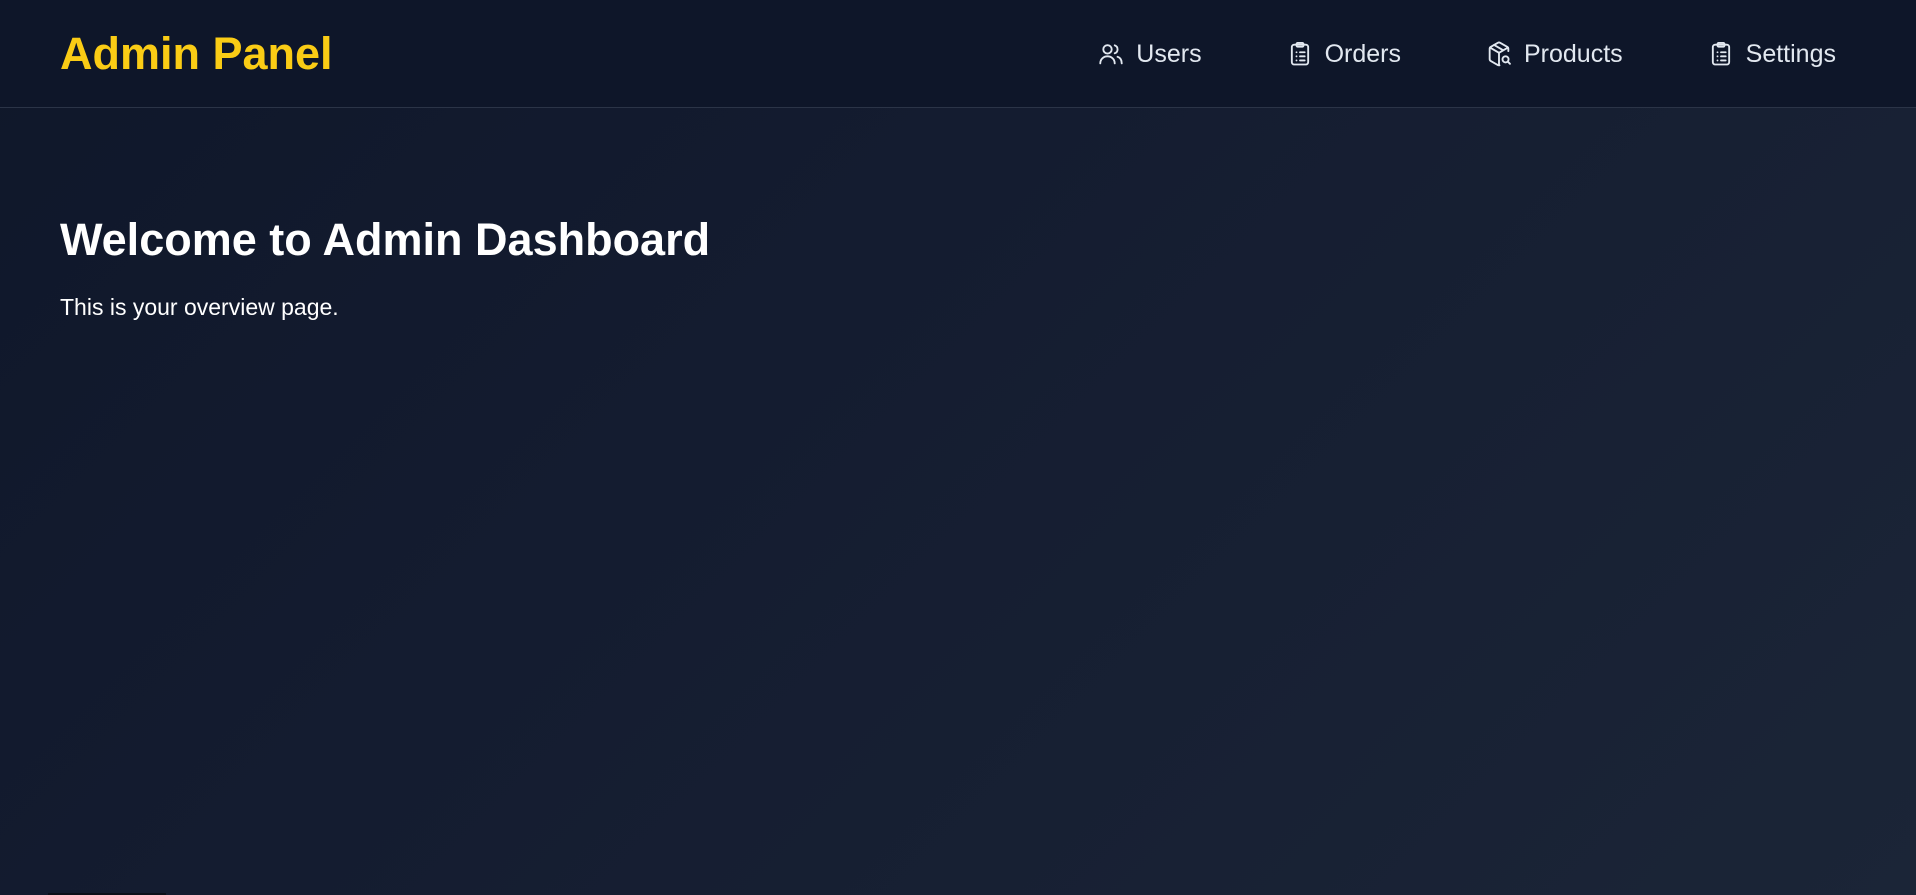 This screenshot has width=1916, height=895. Describe the element at coordinates (1573, 53) in the screenshot. I see `nav-item-label: Products` at that location.